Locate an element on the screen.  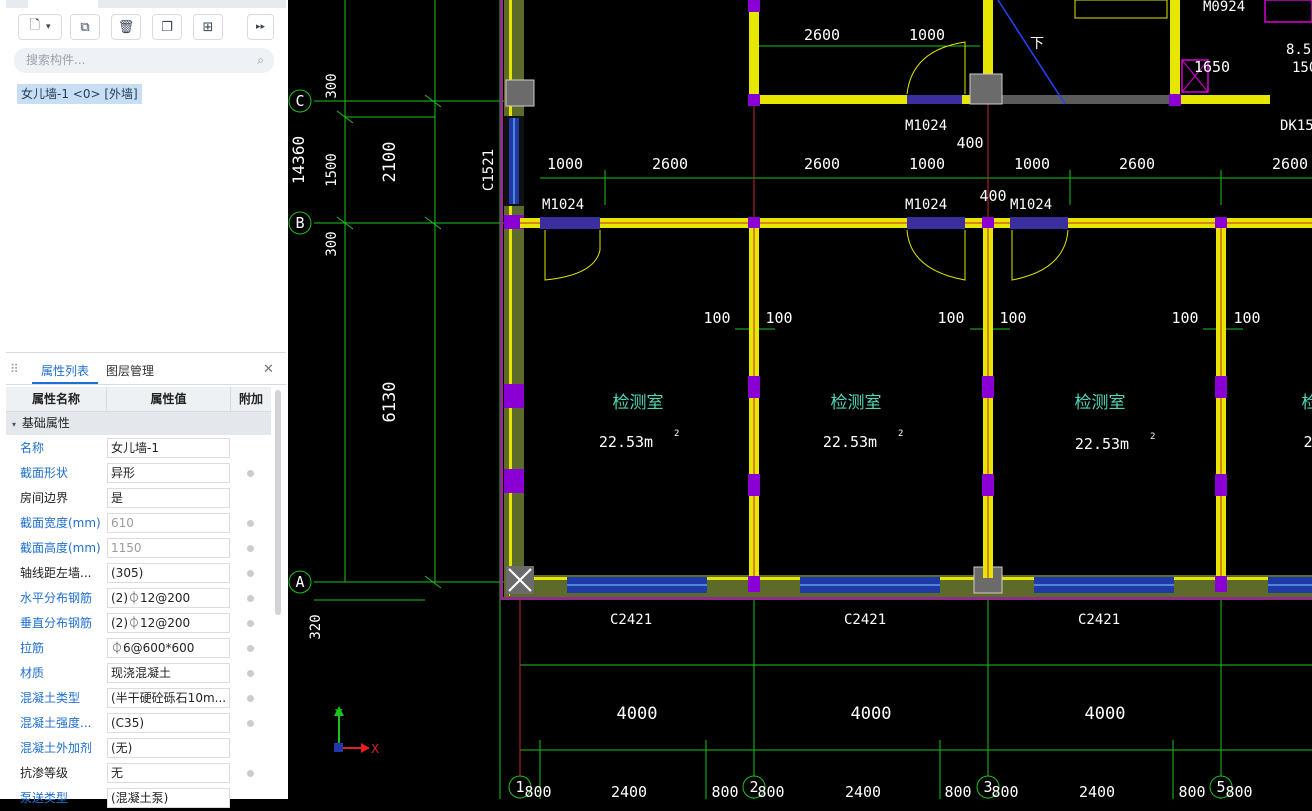
window-label: C2421 is located at coordinates (865, 620).